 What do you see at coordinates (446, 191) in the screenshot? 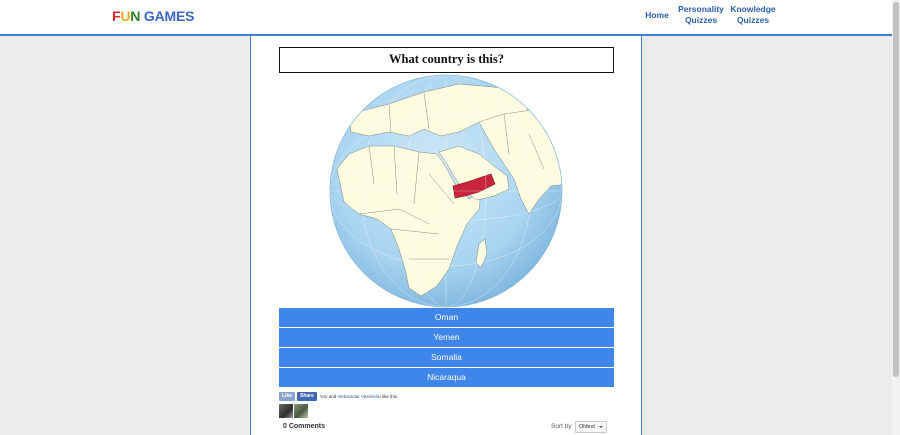
I see `globe-map-image` at bounding box center [446, 191].